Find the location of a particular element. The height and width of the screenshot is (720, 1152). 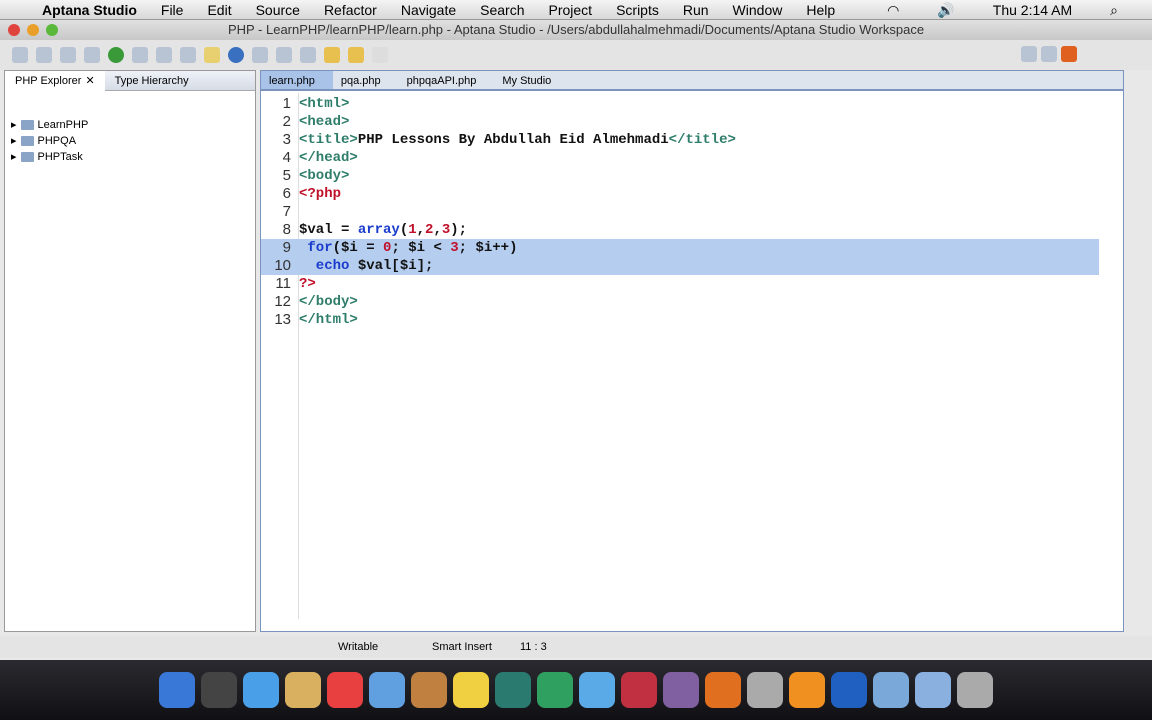

menu-window: Window is located at coordinates (758, 10).